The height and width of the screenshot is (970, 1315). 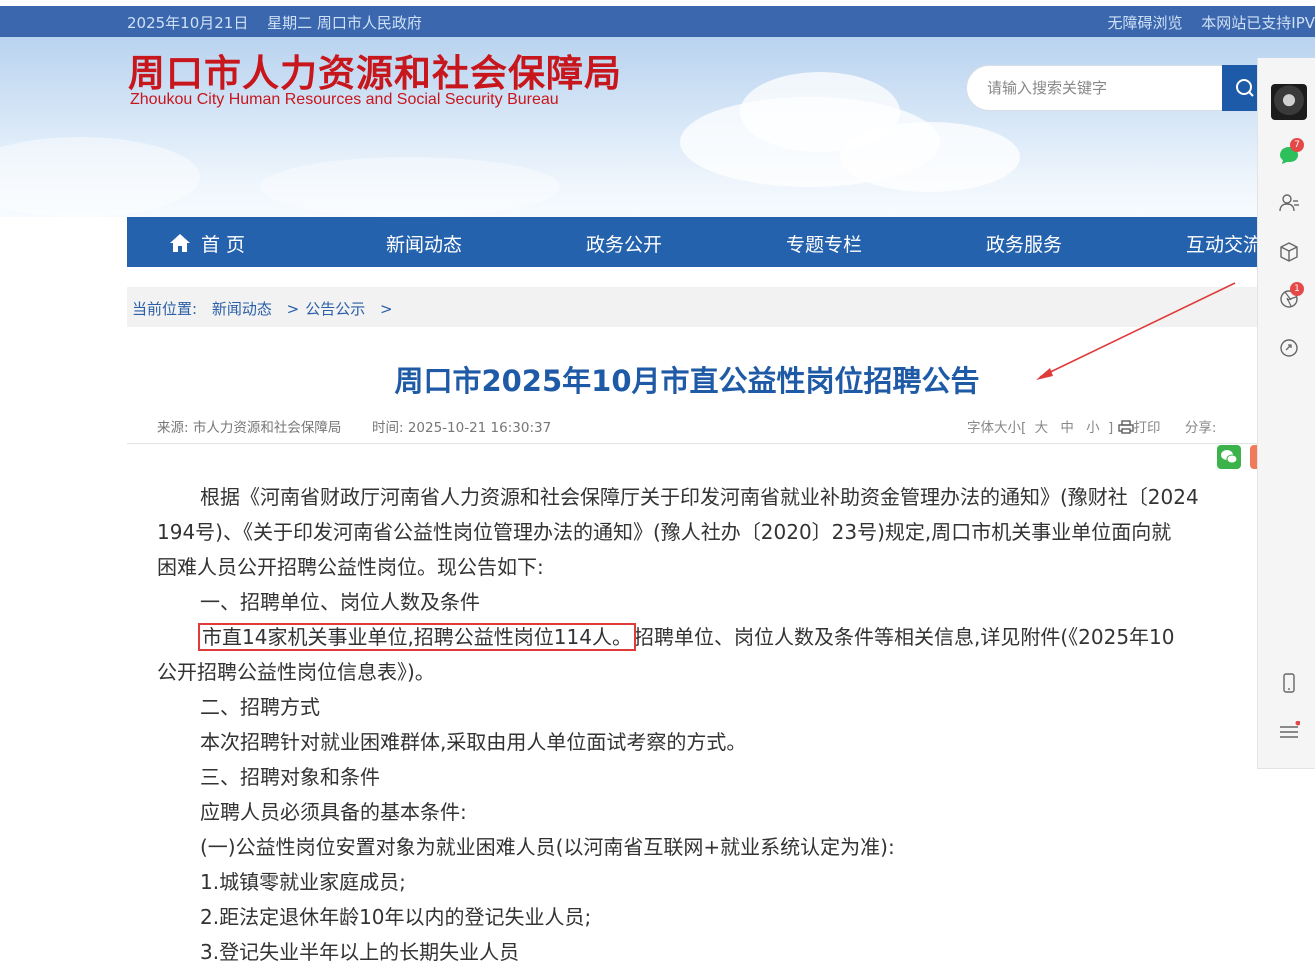 I want to click on time-value: 2025-10-21 16:30:37, so click(x=479, y=428).